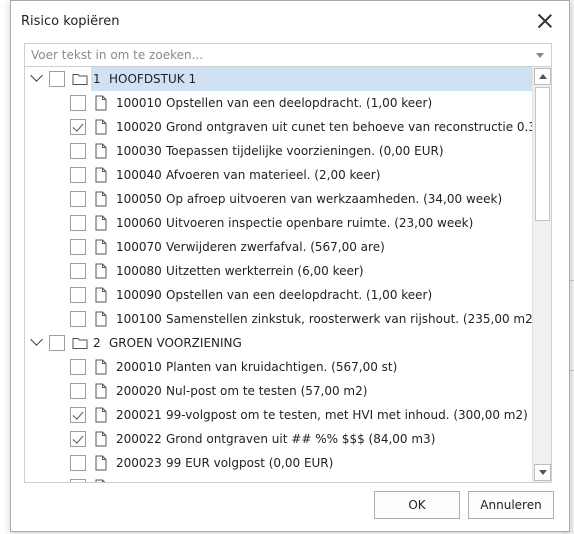  What do you see at coordinates (417, 505) in the screenshot?
I see `ok-button: OK` at bounding box center [417, 505].